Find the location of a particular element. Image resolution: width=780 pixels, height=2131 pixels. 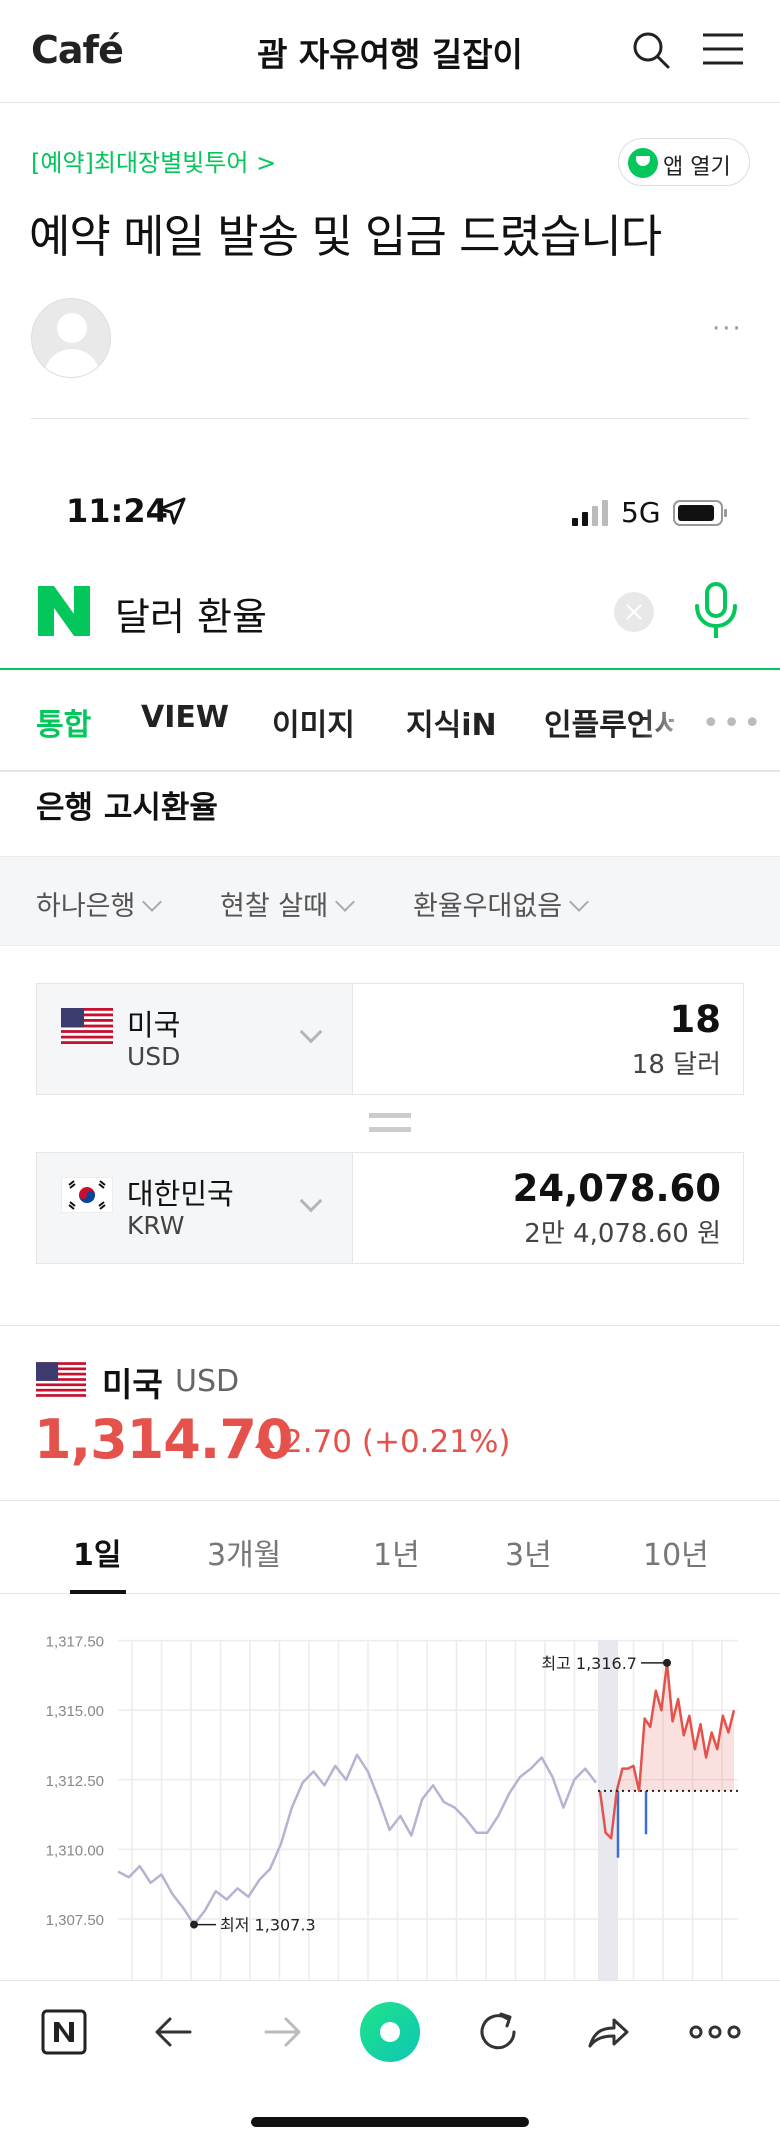

author-avatar is located at coordinates (71, 338).